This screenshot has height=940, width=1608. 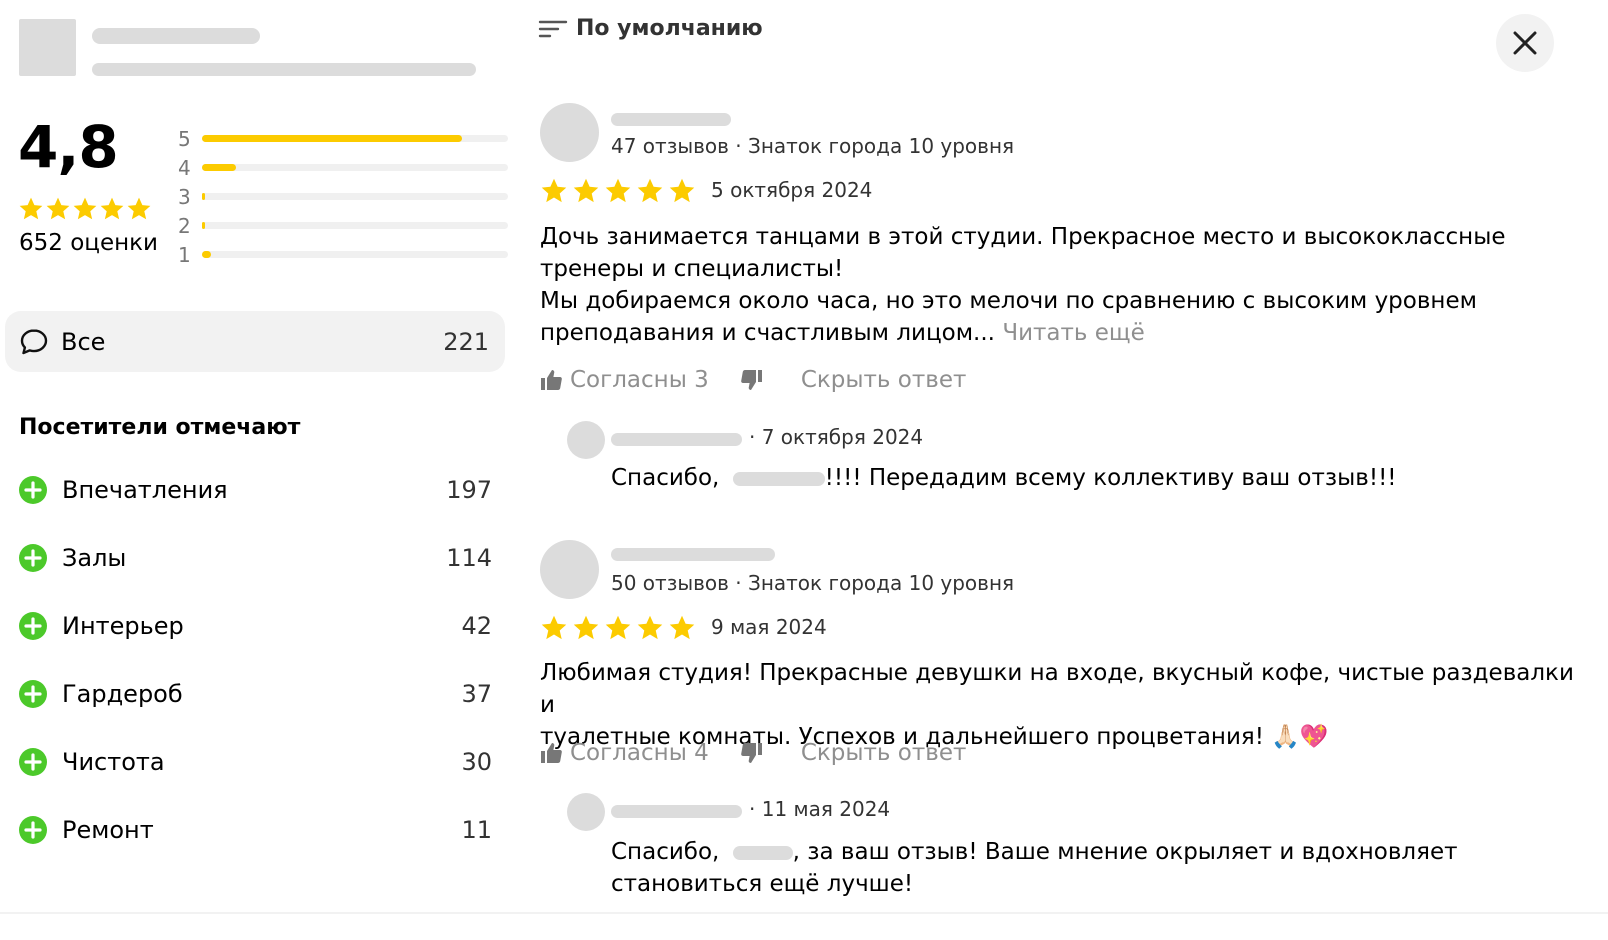 What do you see at coordinates (665, 852) in the screenshot?
I see `reply-text-start: Спасибо,` at bounding box center [665, 852].